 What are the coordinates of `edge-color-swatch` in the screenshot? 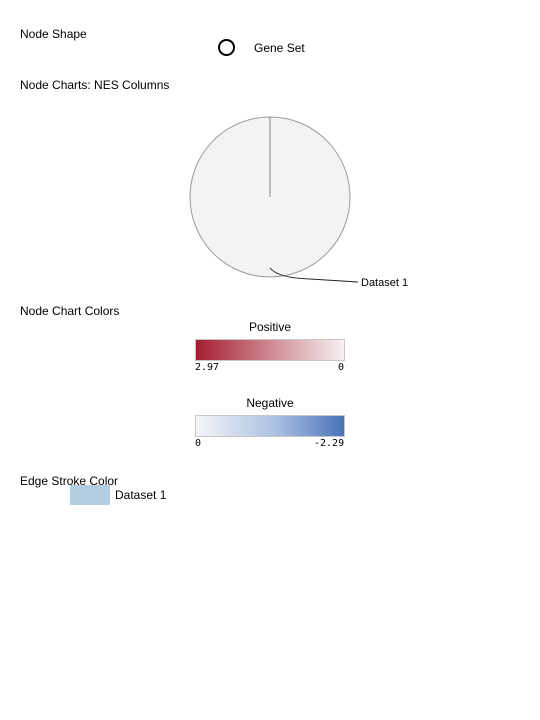 It's located at (90, 495).